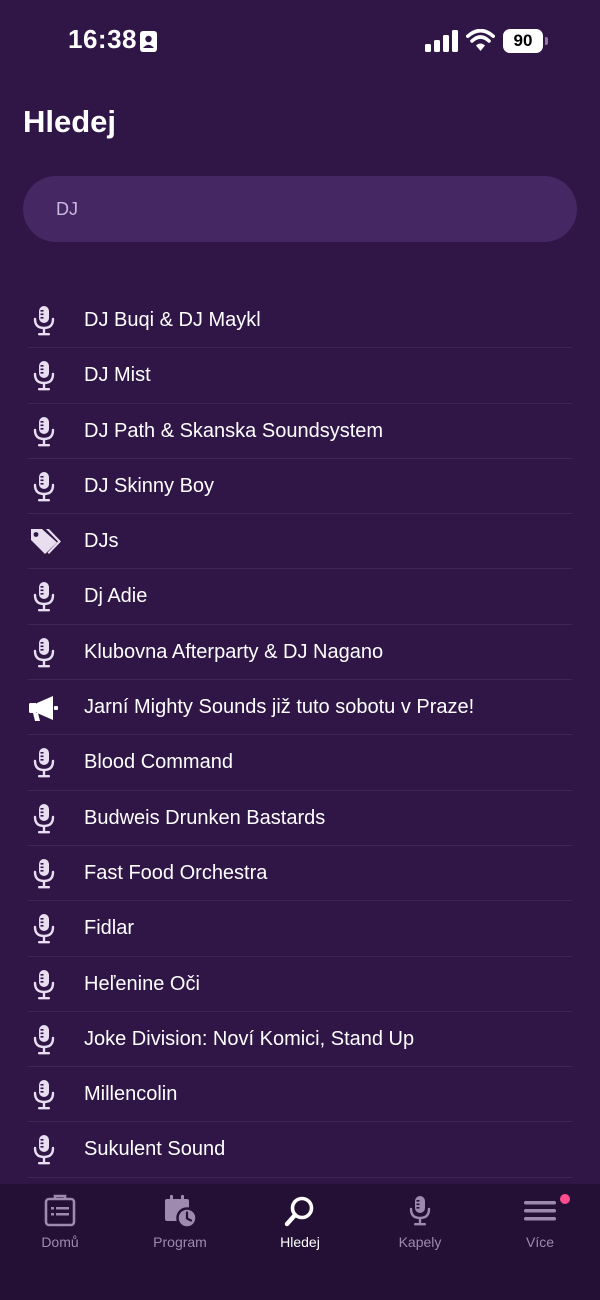  I want to click on tab-program: Program, so click(180, 1242).